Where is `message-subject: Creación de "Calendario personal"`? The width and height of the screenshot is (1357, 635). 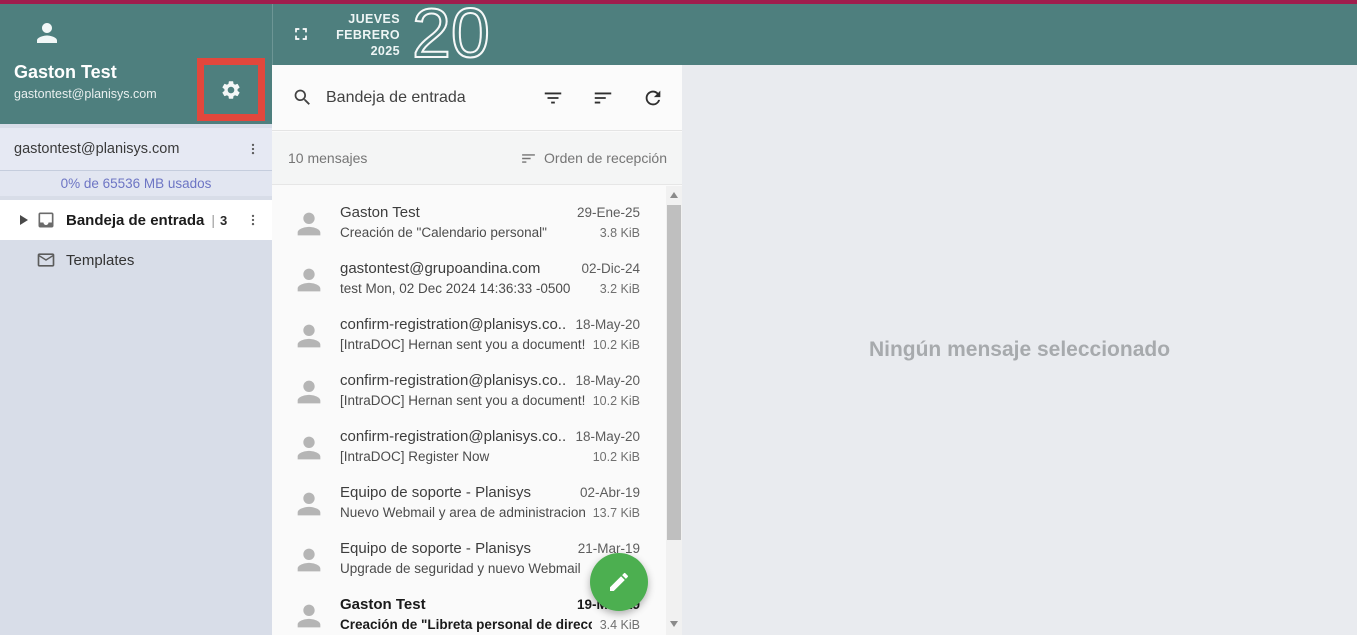 message-subject: Creación de "Calendario personal" is located at coordinates (443, 232).